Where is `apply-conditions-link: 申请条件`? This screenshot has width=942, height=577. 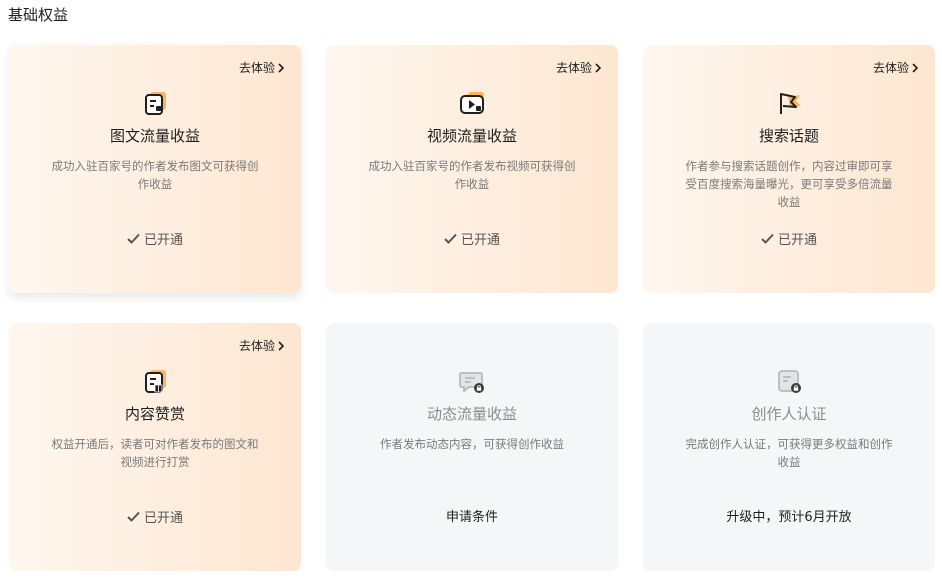
apply-conditions-link: 申请条件 is located at coordinates (472, 515).